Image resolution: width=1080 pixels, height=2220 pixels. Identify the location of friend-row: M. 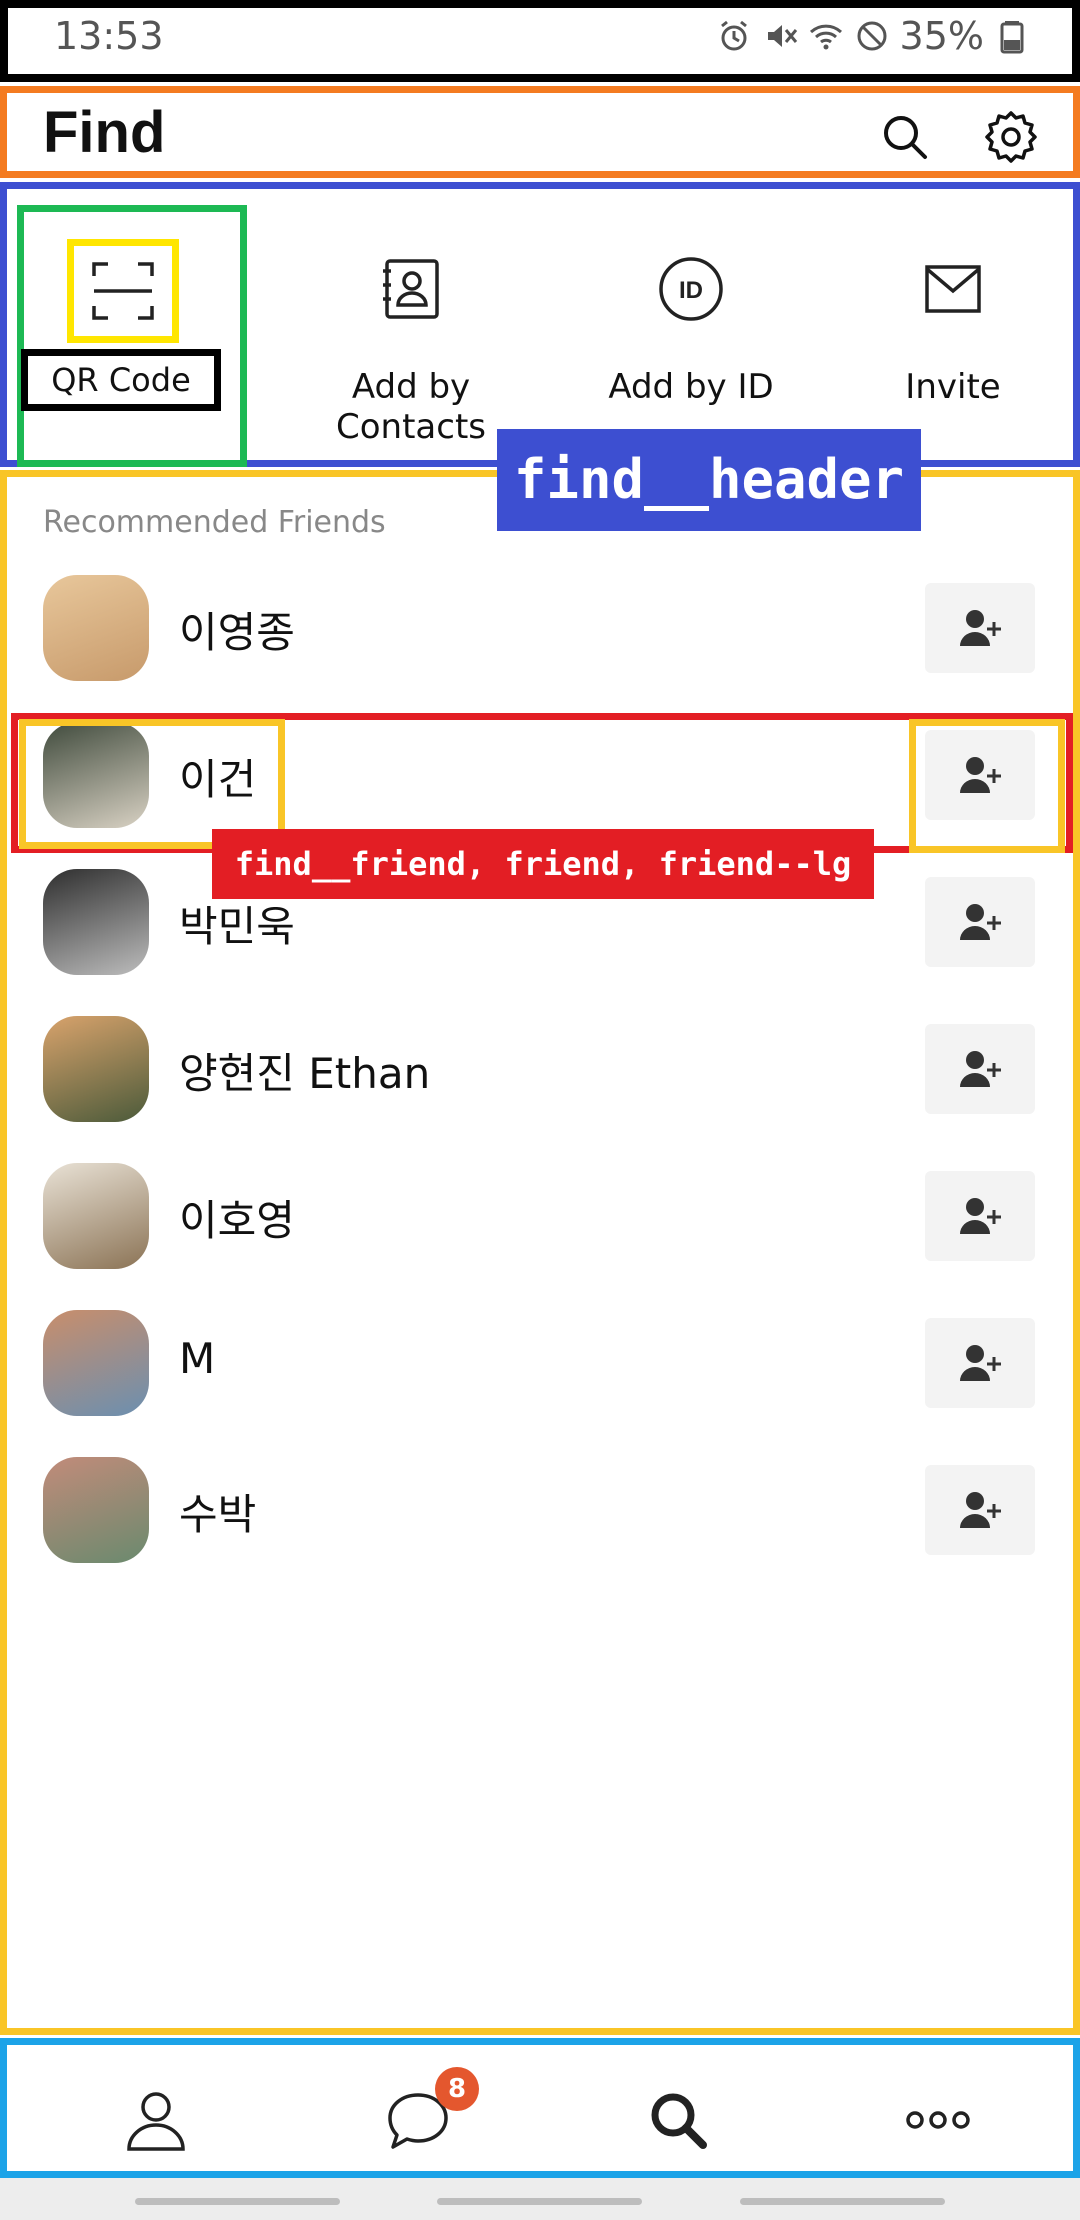
(540, 1363).